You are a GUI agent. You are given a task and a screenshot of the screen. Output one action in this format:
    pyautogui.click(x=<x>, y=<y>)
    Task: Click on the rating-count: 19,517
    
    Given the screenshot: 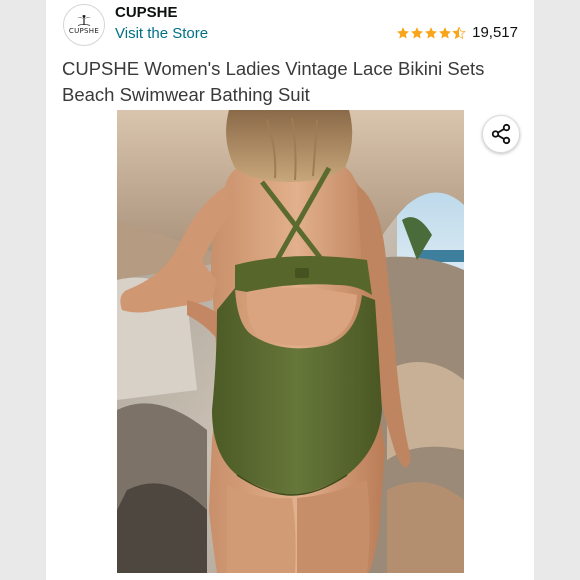 What is the action you would take?
    pyautogui.click(x=495, y=32)
    